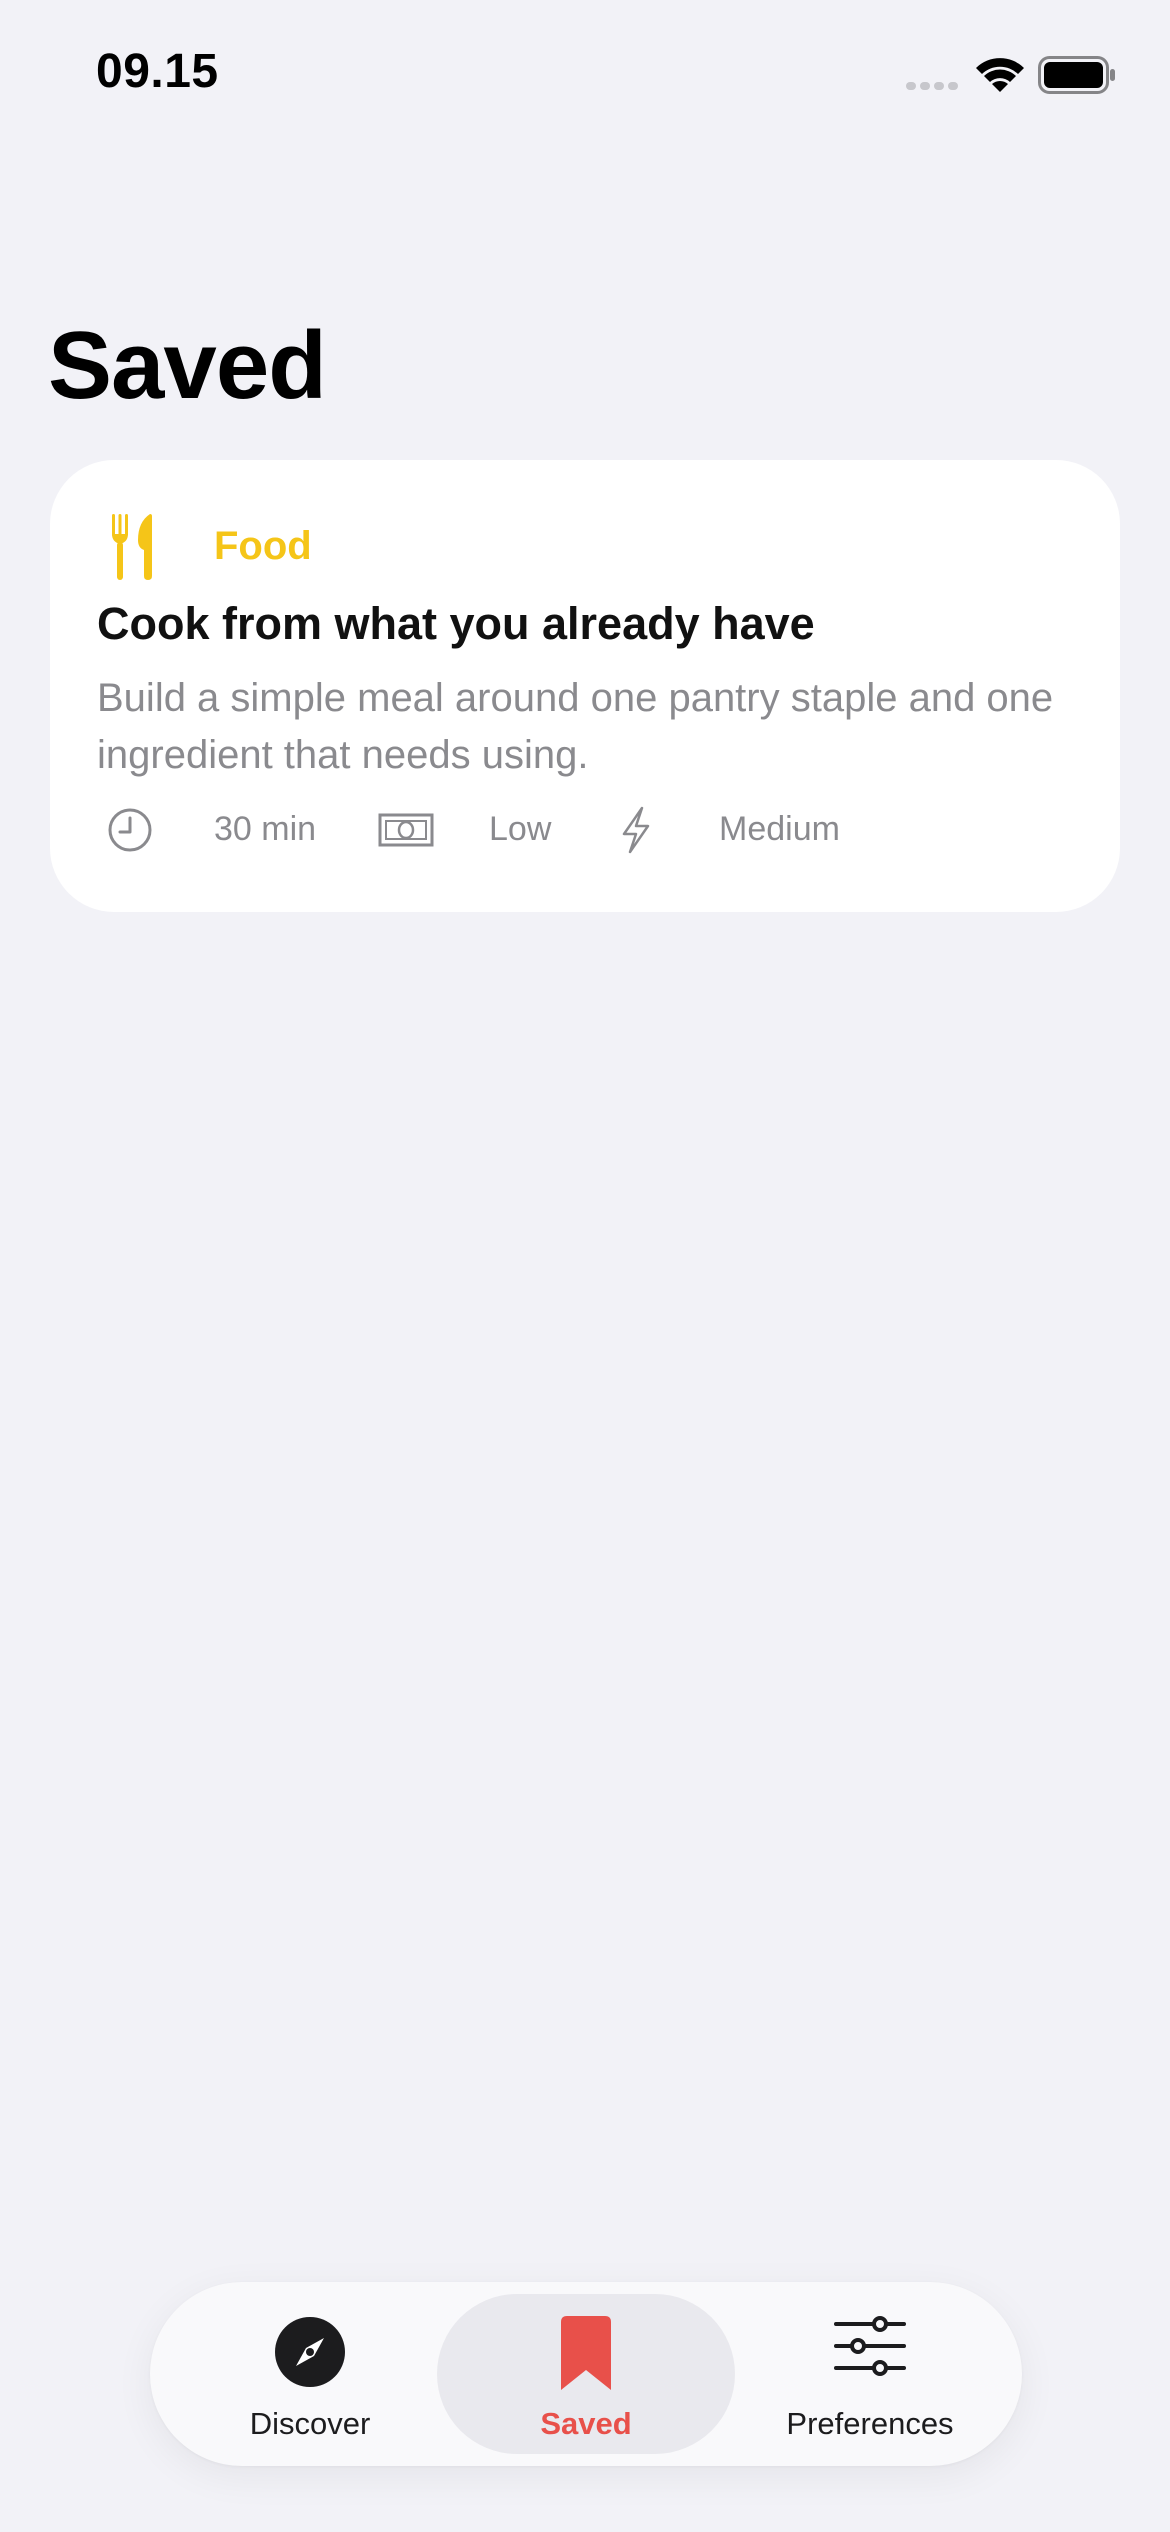 The image size is (1170, 2532). I want to click on tab-label-discover: Discover, so click(310, 2423).